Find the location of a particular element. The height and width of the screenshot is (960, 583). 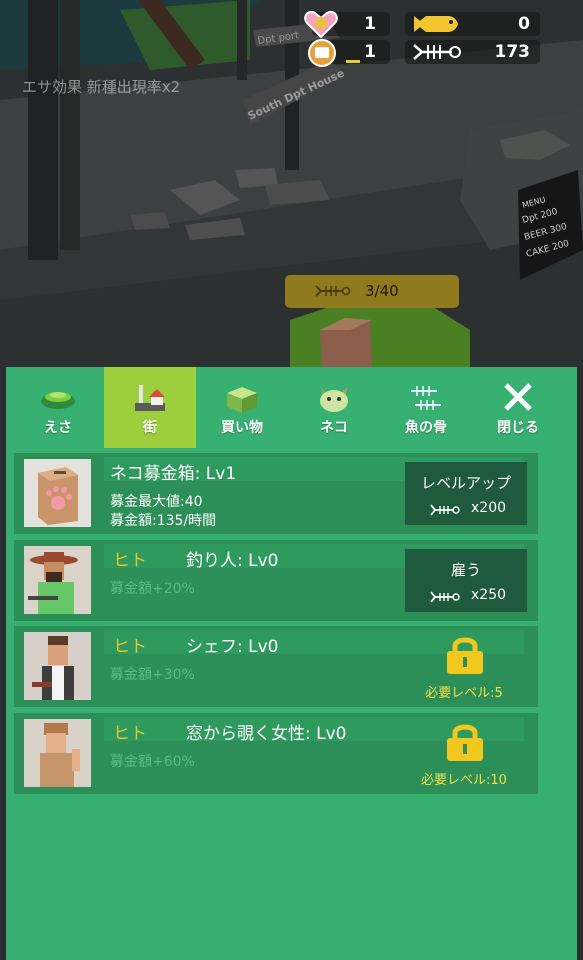

chef-avatar is located at coordinates (57, 666).